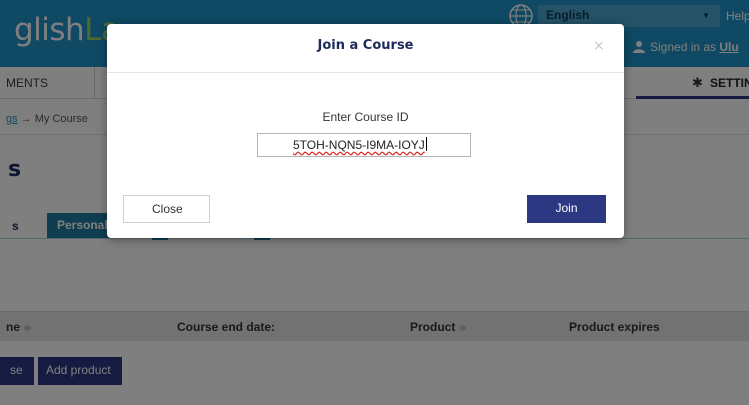  What do you see at coordinates (426, 144) in the screenshot?
I see `text-cursor` at bounding box center [426, 144].